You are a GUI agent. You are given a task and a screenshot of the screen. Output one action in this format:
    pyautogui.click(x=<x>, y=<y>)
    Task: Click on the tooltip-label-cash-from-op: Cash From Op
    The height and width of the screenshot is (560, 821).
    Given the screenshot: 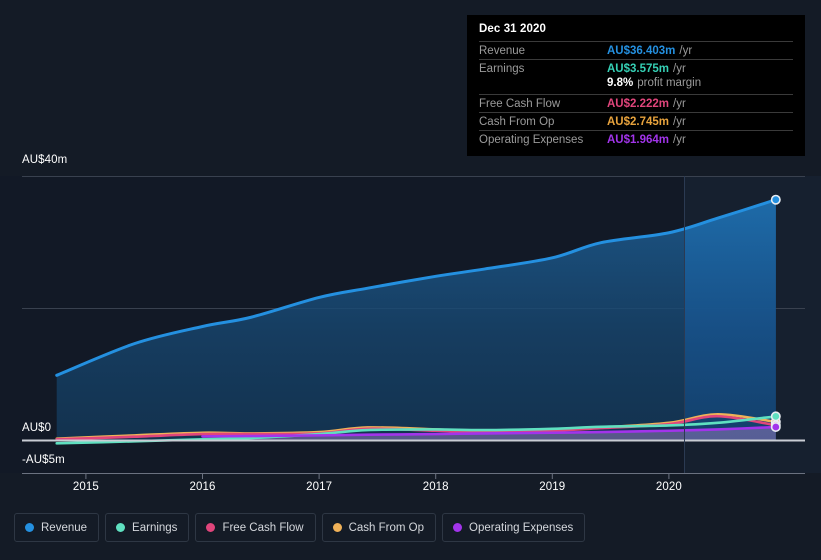 What is the action you would take?
    pyautogui.click(x=517, y=121)
    